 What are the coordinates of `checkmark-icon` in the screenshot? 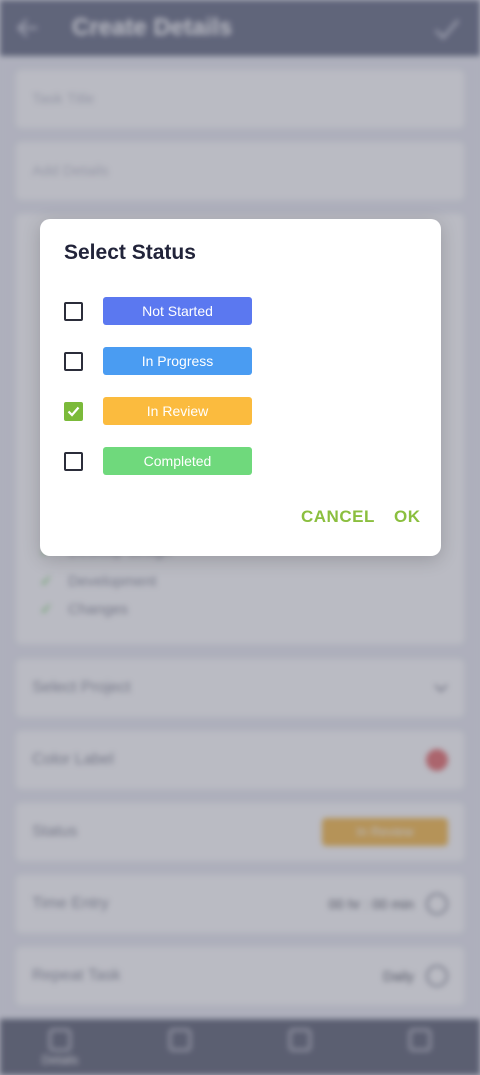 It's located at (73, 411).